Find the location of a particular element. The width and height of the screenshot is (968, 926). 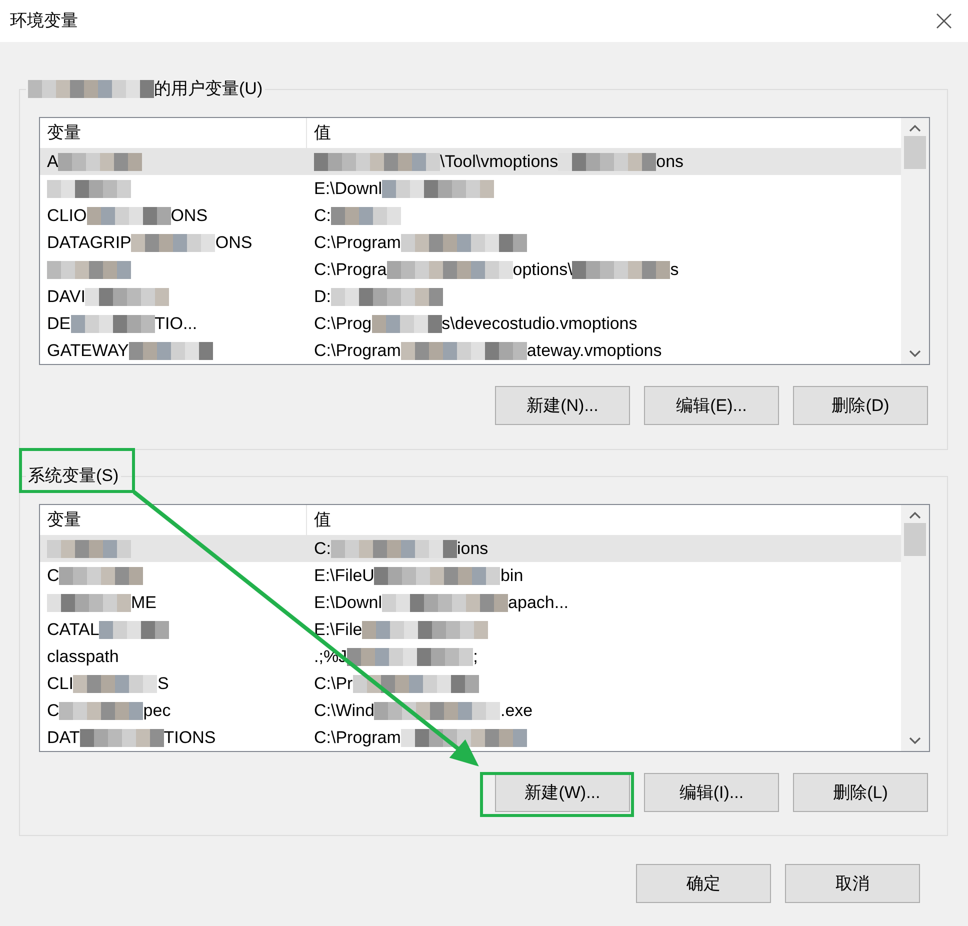

cell-text: CLIO is located at coordinates (67, 215).